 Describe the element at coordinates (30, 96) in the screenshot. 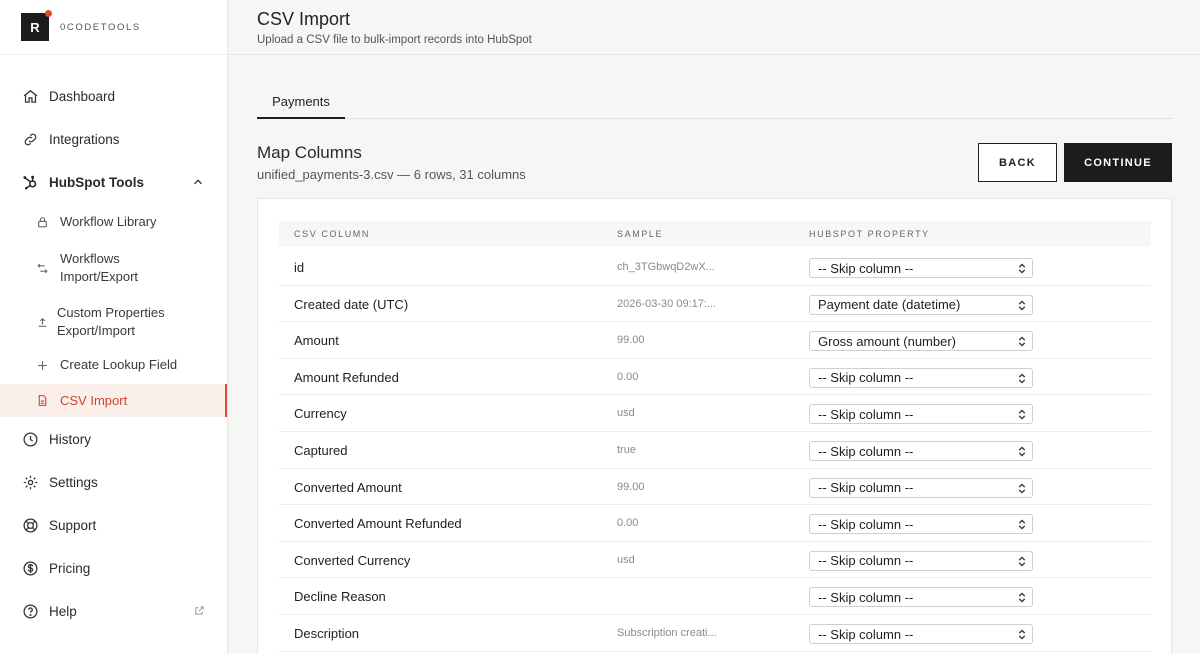

I see `home-icon` at that location.